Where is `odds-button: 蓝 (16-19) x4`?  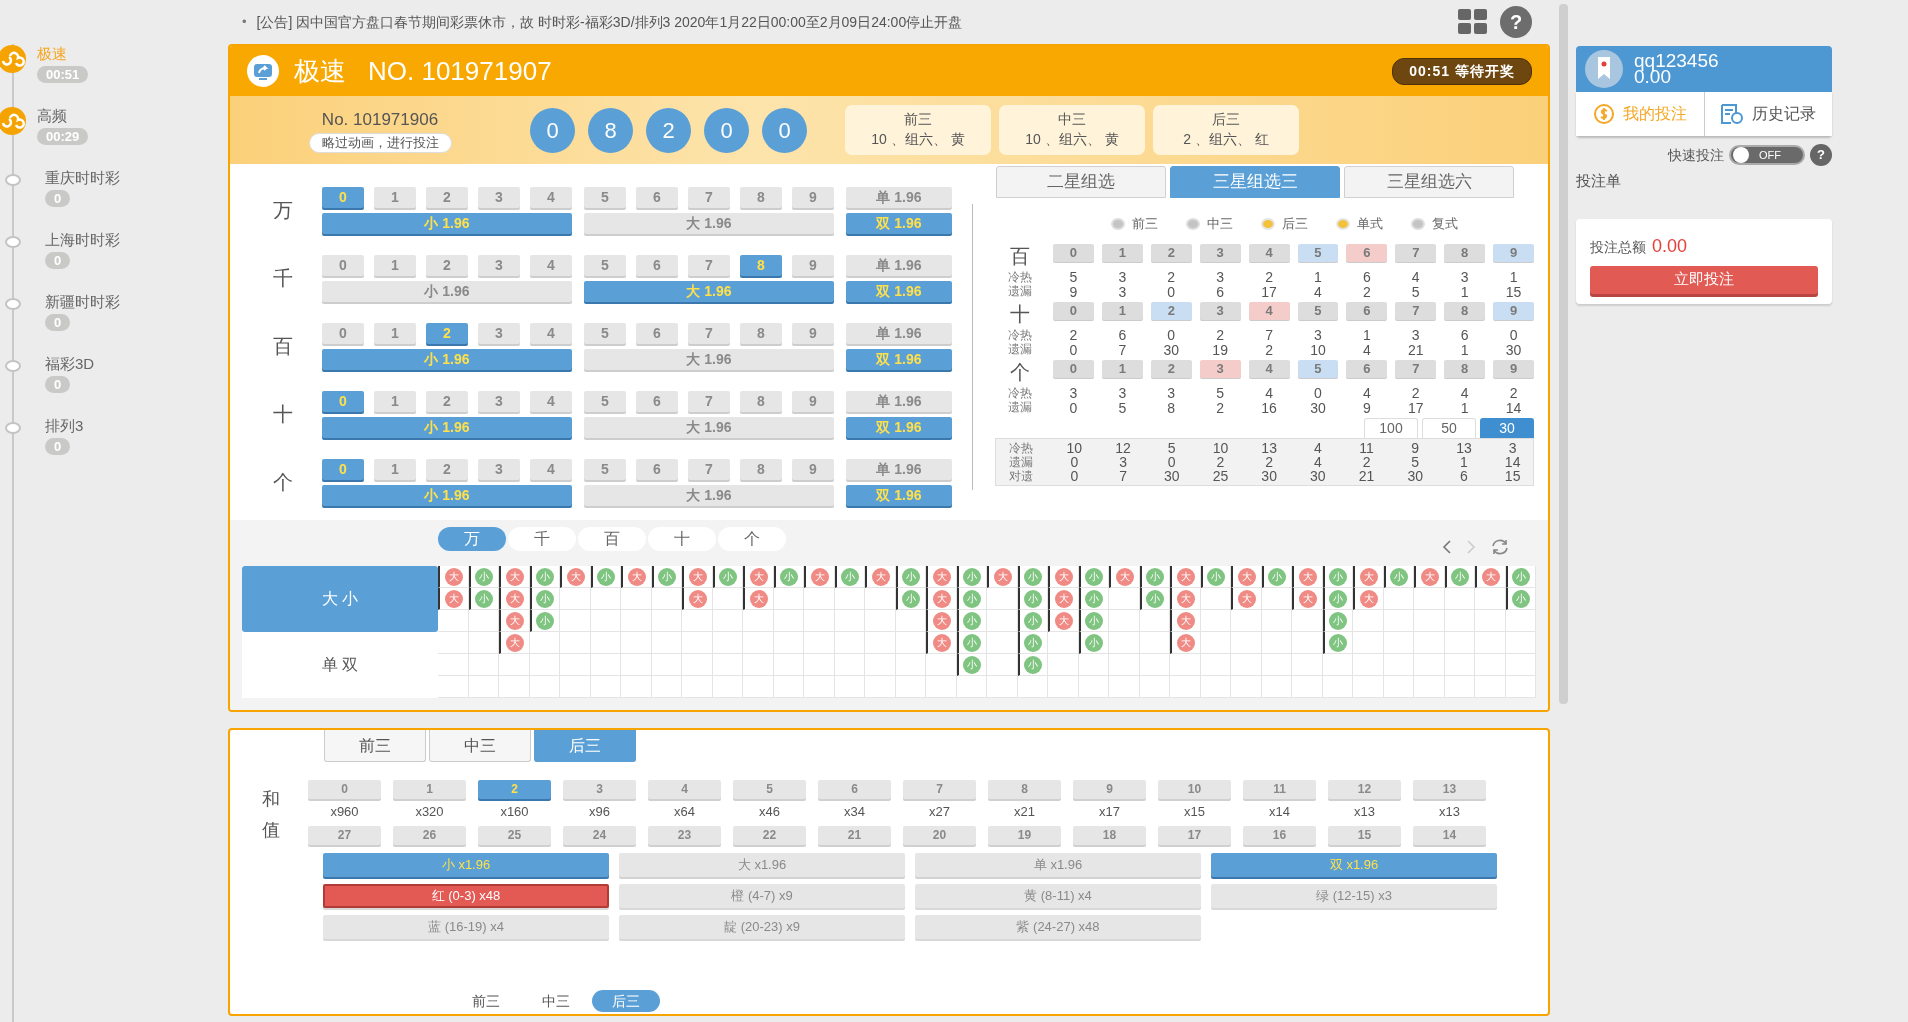 odds-button: 蓝 (16-19) x4 is located at coordinates (466, 927).